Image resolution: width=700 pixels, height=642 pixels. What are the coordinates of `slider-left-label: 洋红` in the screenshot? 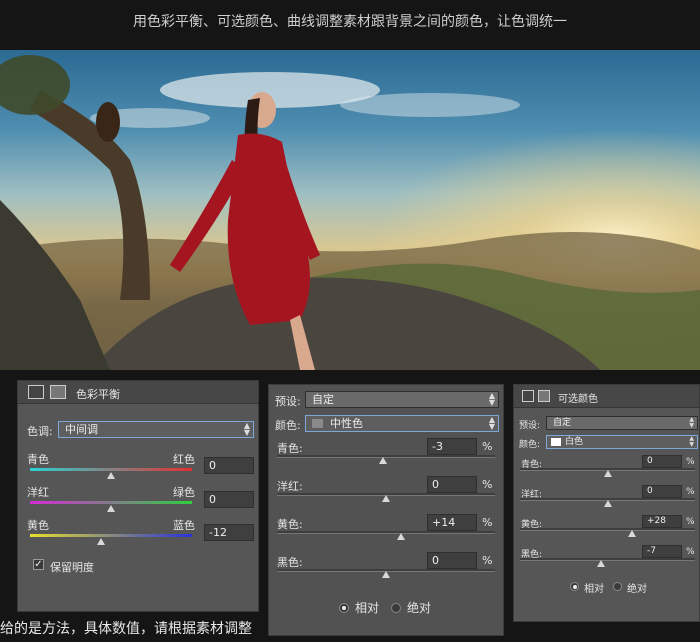 It's located at (38, 492).